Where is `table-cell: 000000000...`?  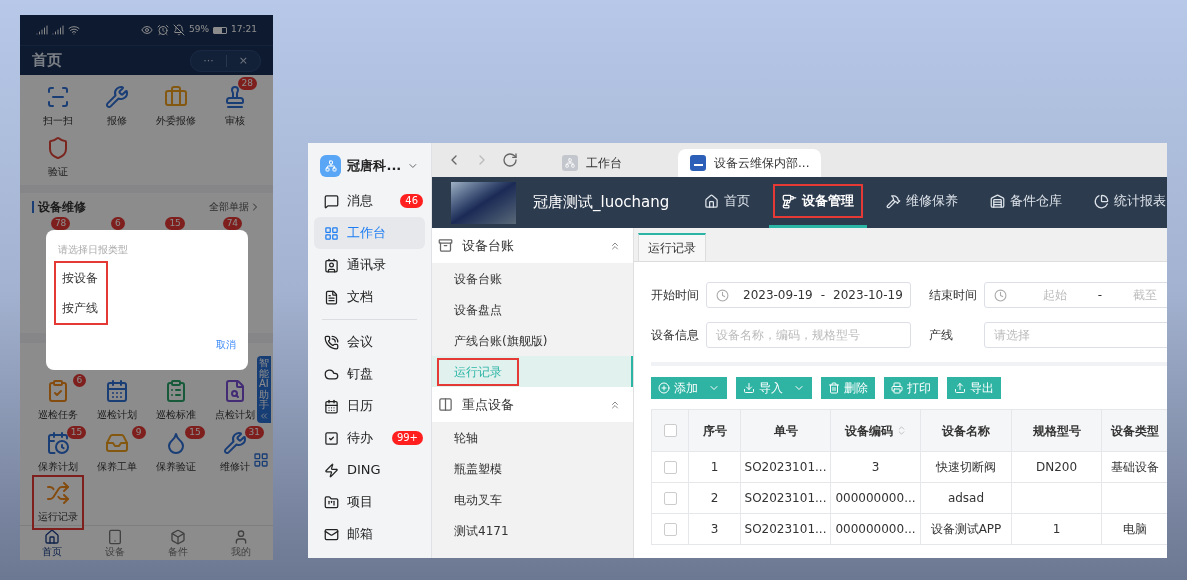 table-cell: 000000000... is located at coordinates (876, 529).